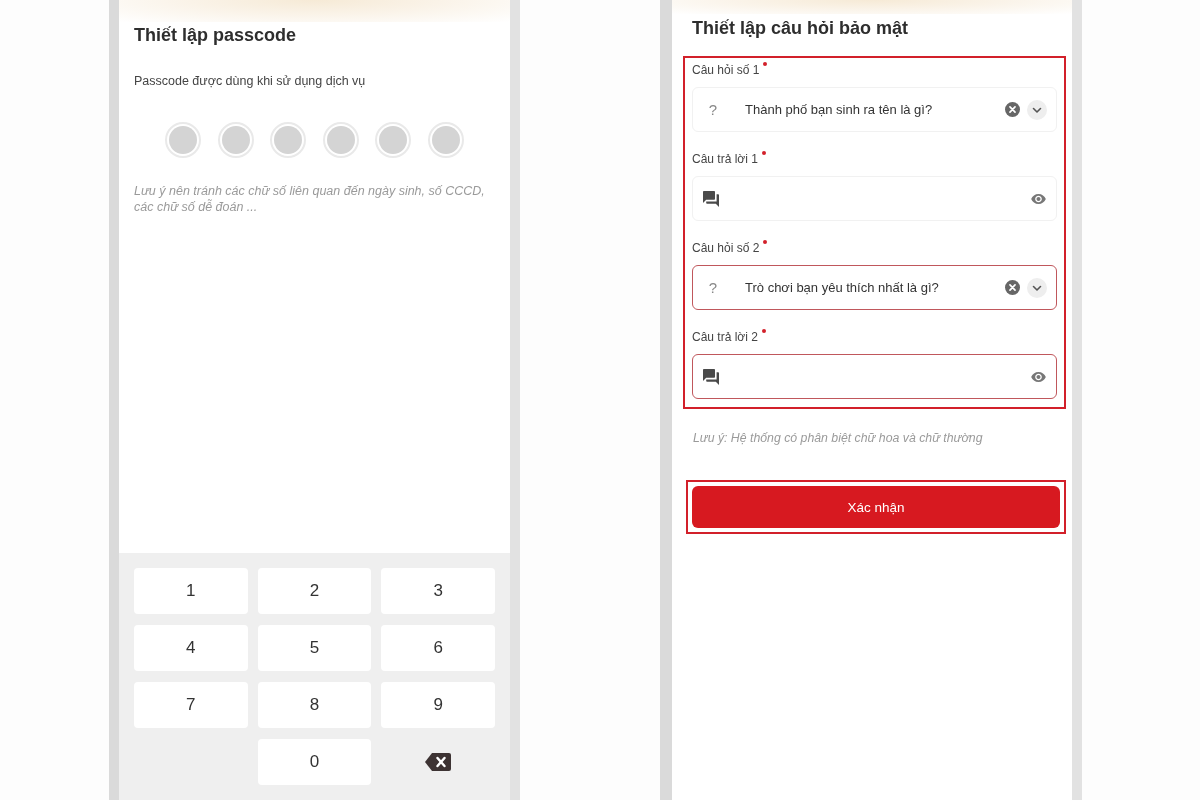 This screenshot has height=800, width=1200. I want to click on key-button: 0, so click(314, 762).